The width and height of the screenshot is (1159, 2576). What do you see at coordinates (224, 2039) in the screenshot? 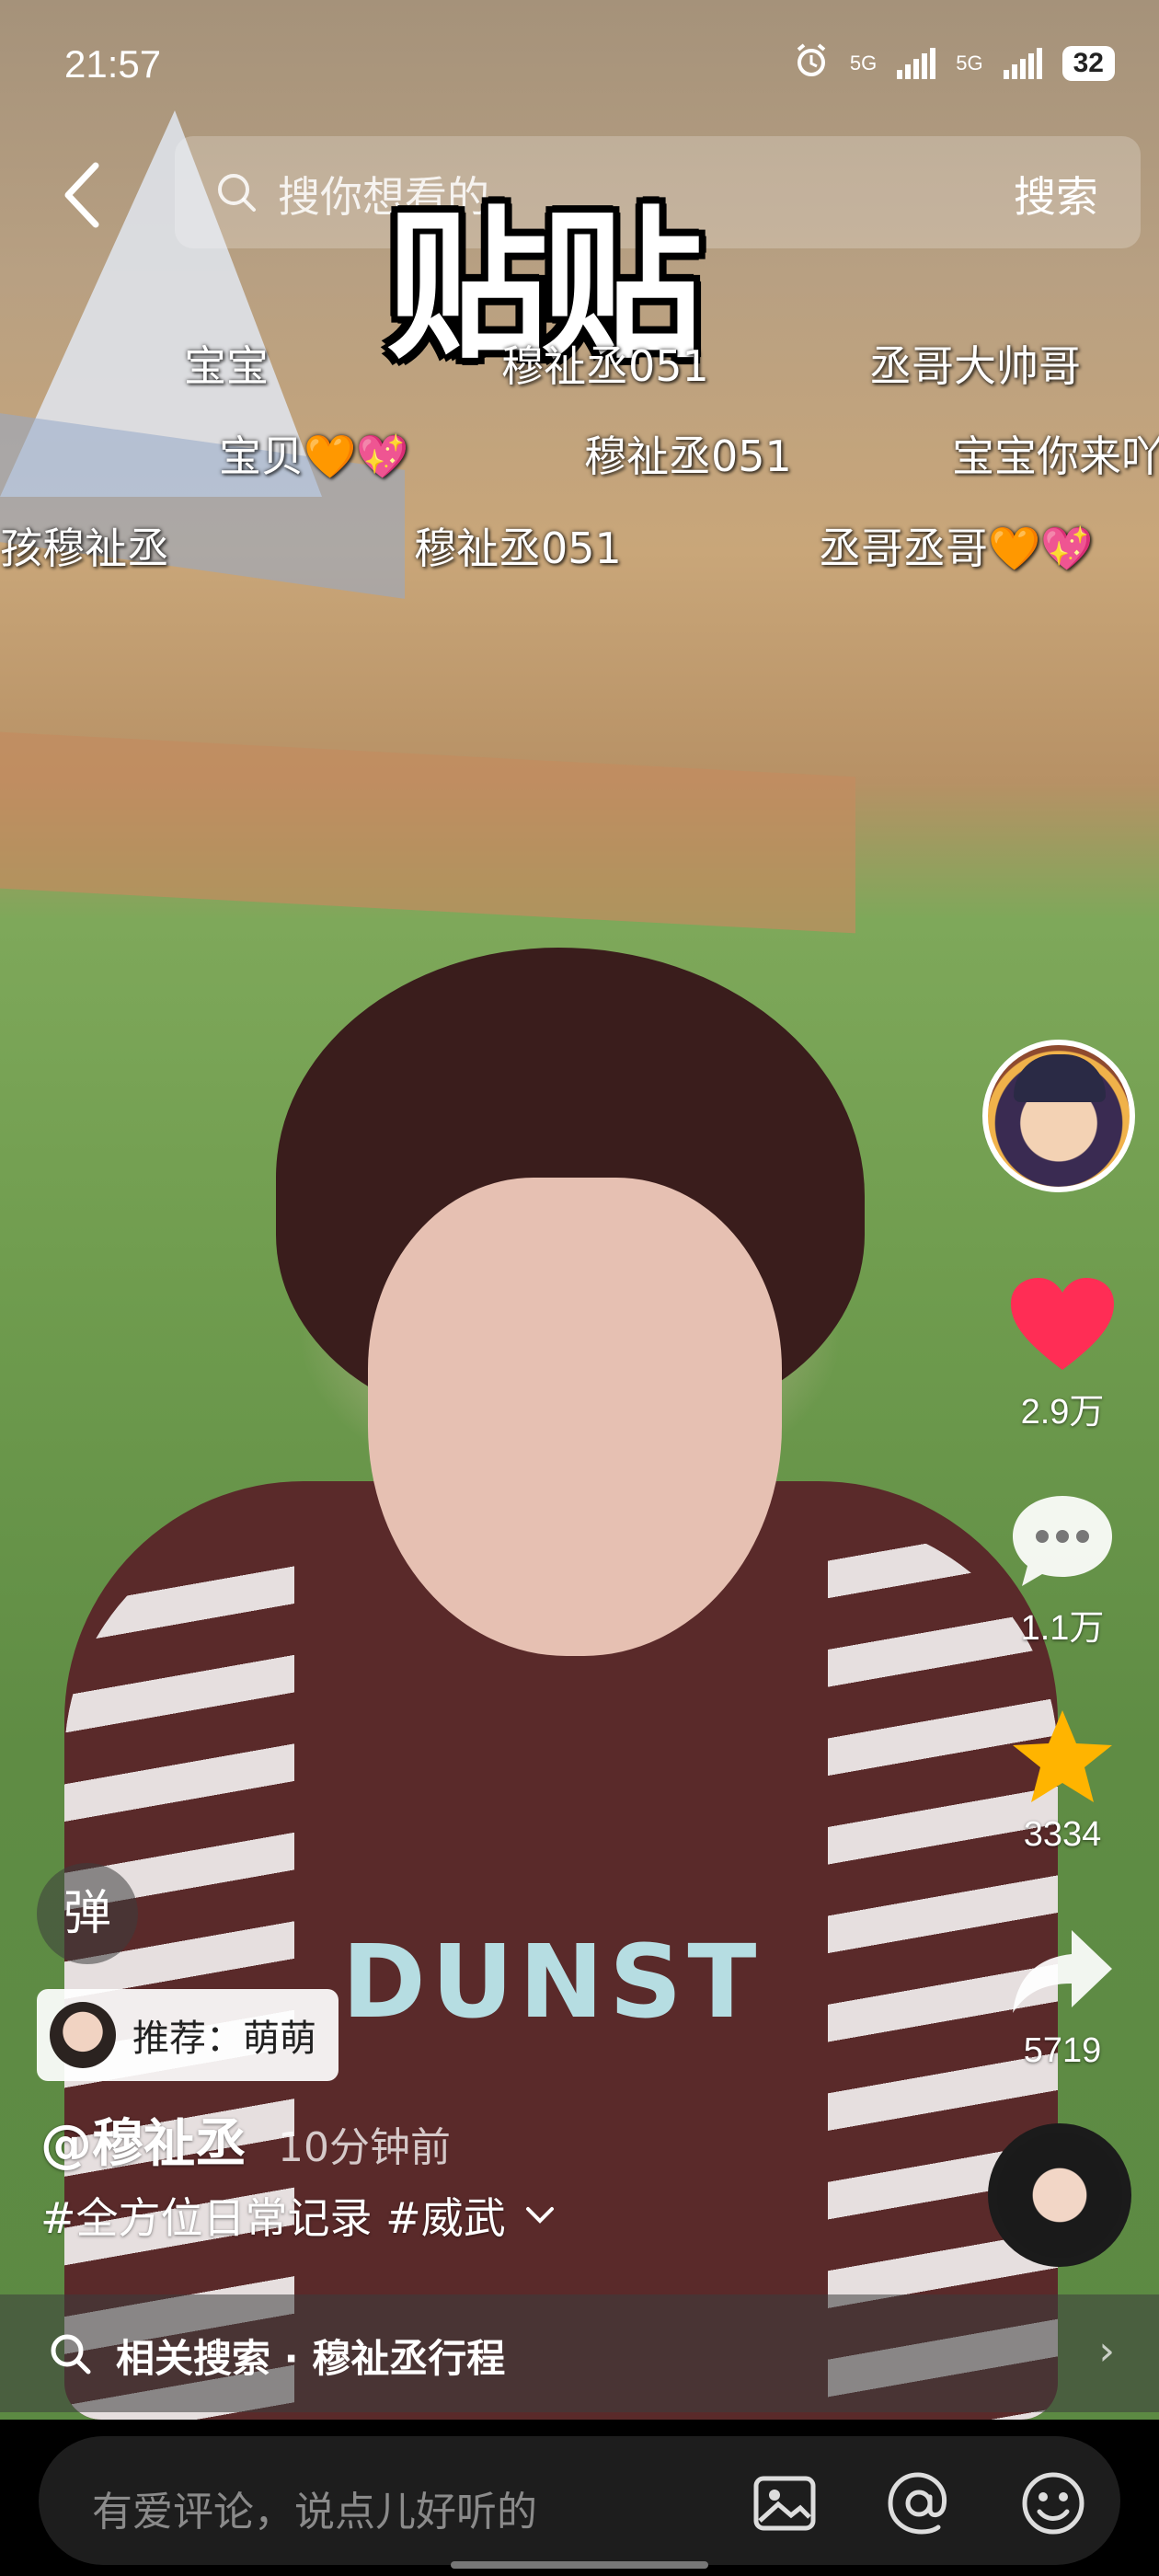
I see `recommend-label: 推荐：萌萌` at bounding box center [224, 2039].